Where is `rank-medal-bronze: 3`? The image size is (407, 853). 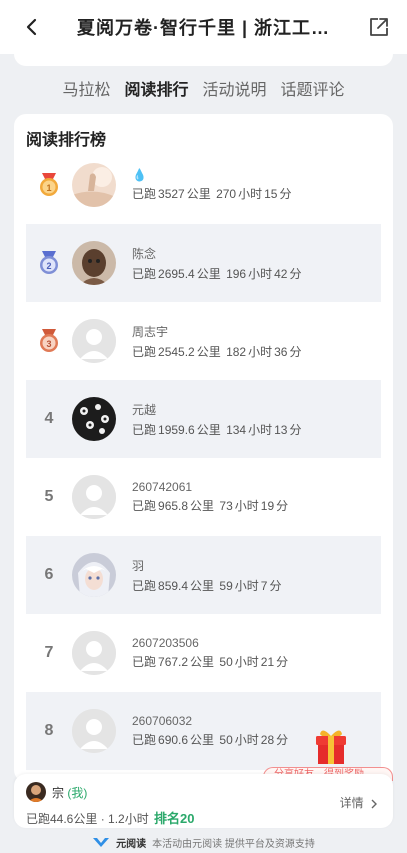 rank-medal-bronze: 3 is located at coordinates (49, 341).